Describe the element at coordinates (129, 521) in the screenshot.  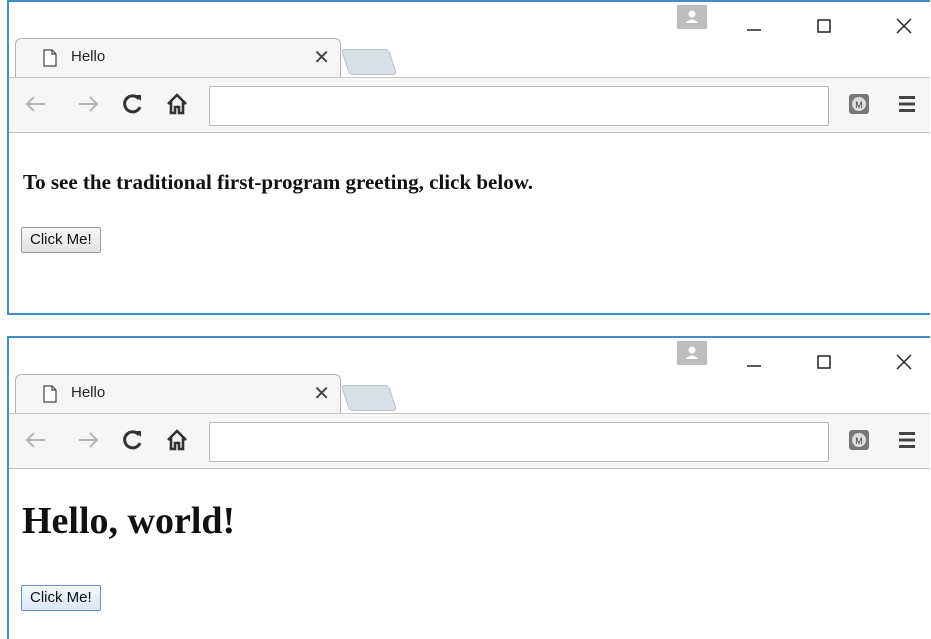
I see `greeting-heading: Hello, world!` at that location.